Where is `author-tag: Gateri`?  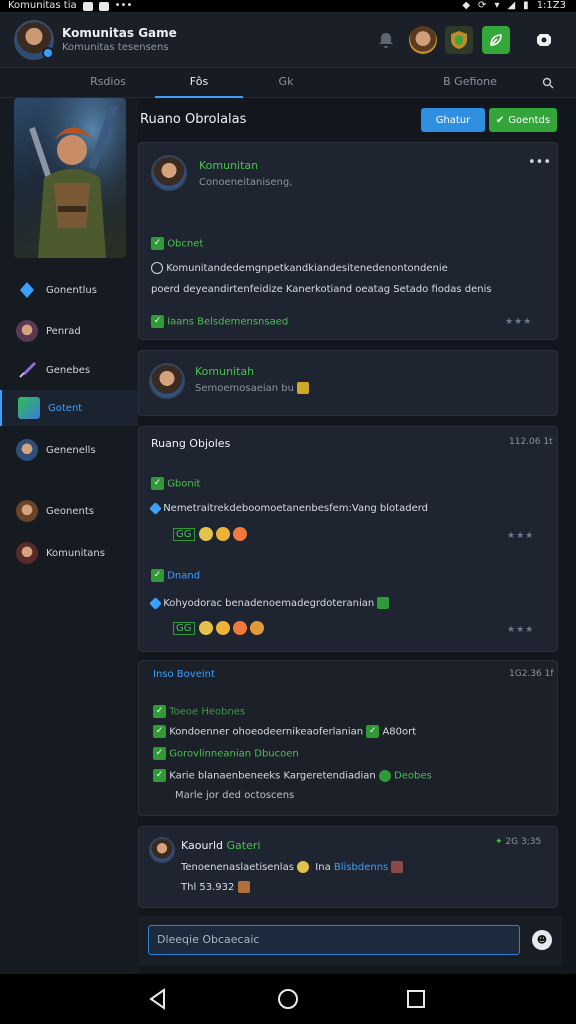
author-tag: Gateri is located at coordinates (243, 845).